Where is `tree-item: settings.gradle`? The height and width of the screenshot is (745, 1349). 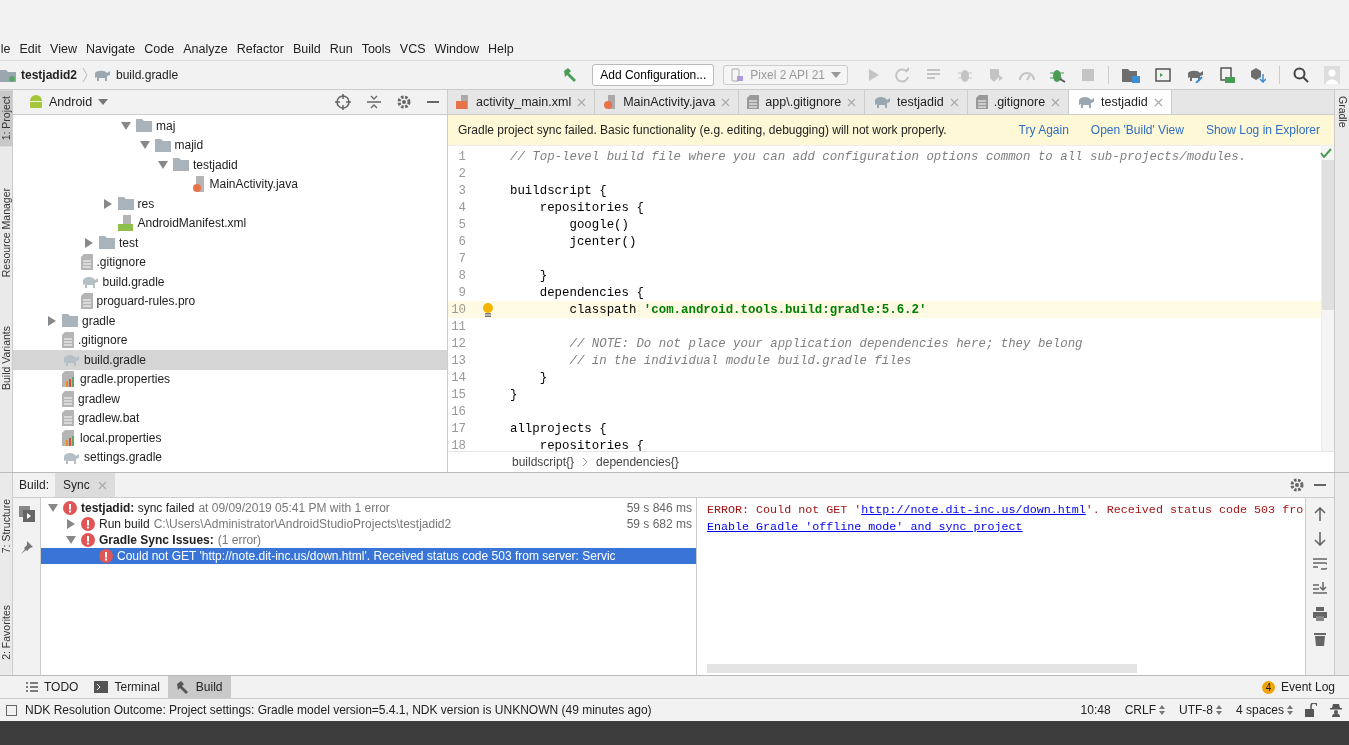 tree-item: settings.gradle is located at coordinates (230, 457).